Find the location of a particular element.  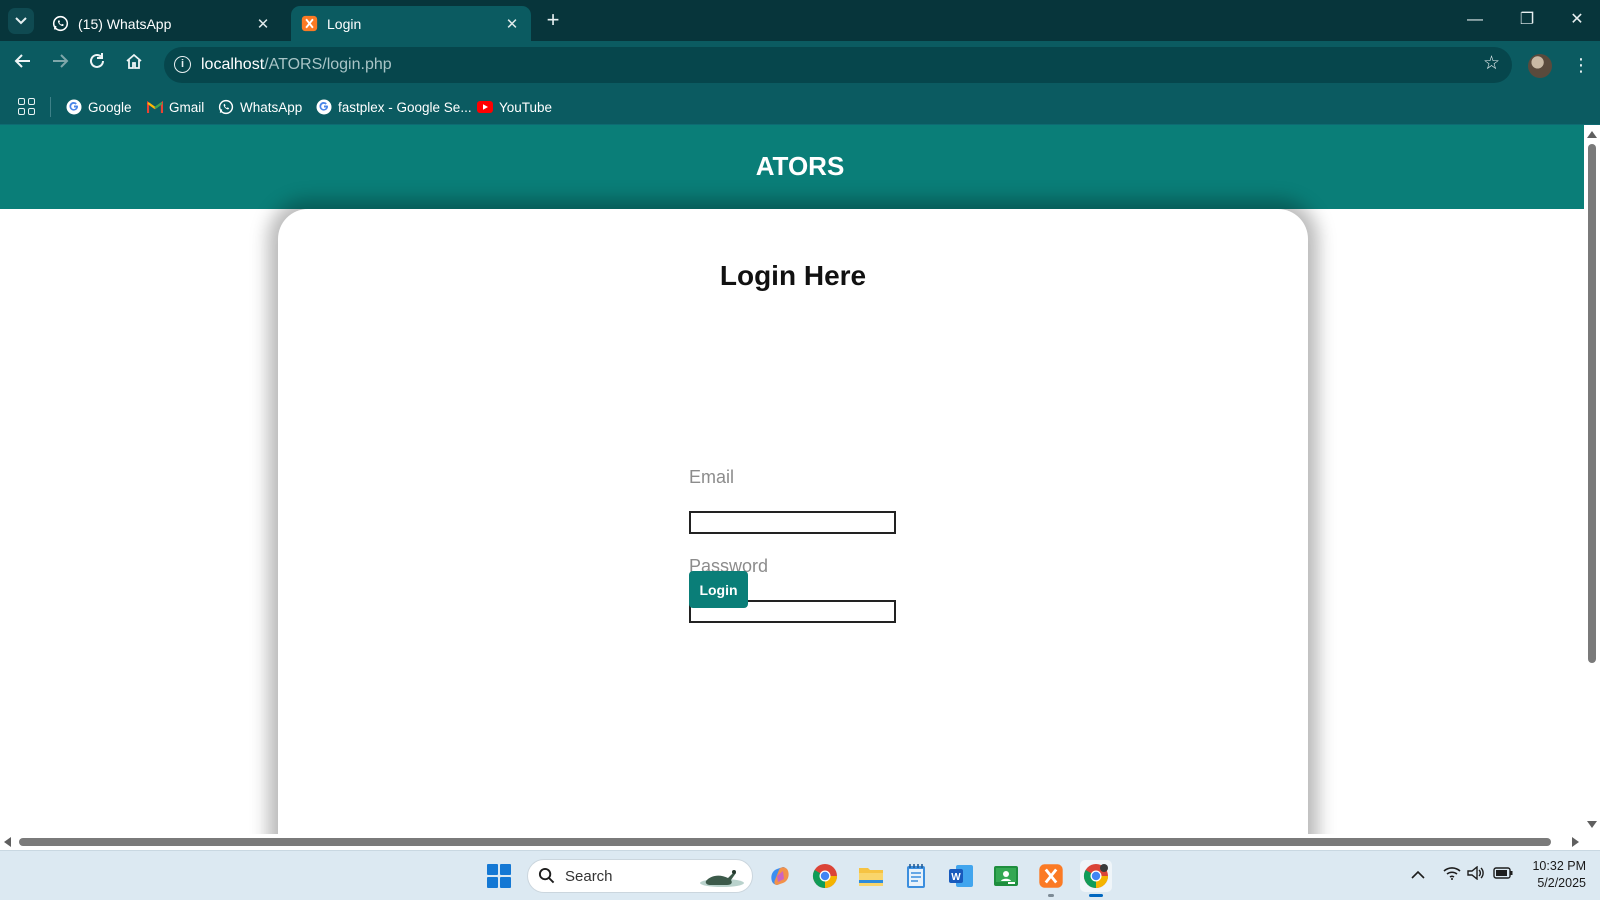

horizontal-scrollbar is located at coordinates (800, 842).